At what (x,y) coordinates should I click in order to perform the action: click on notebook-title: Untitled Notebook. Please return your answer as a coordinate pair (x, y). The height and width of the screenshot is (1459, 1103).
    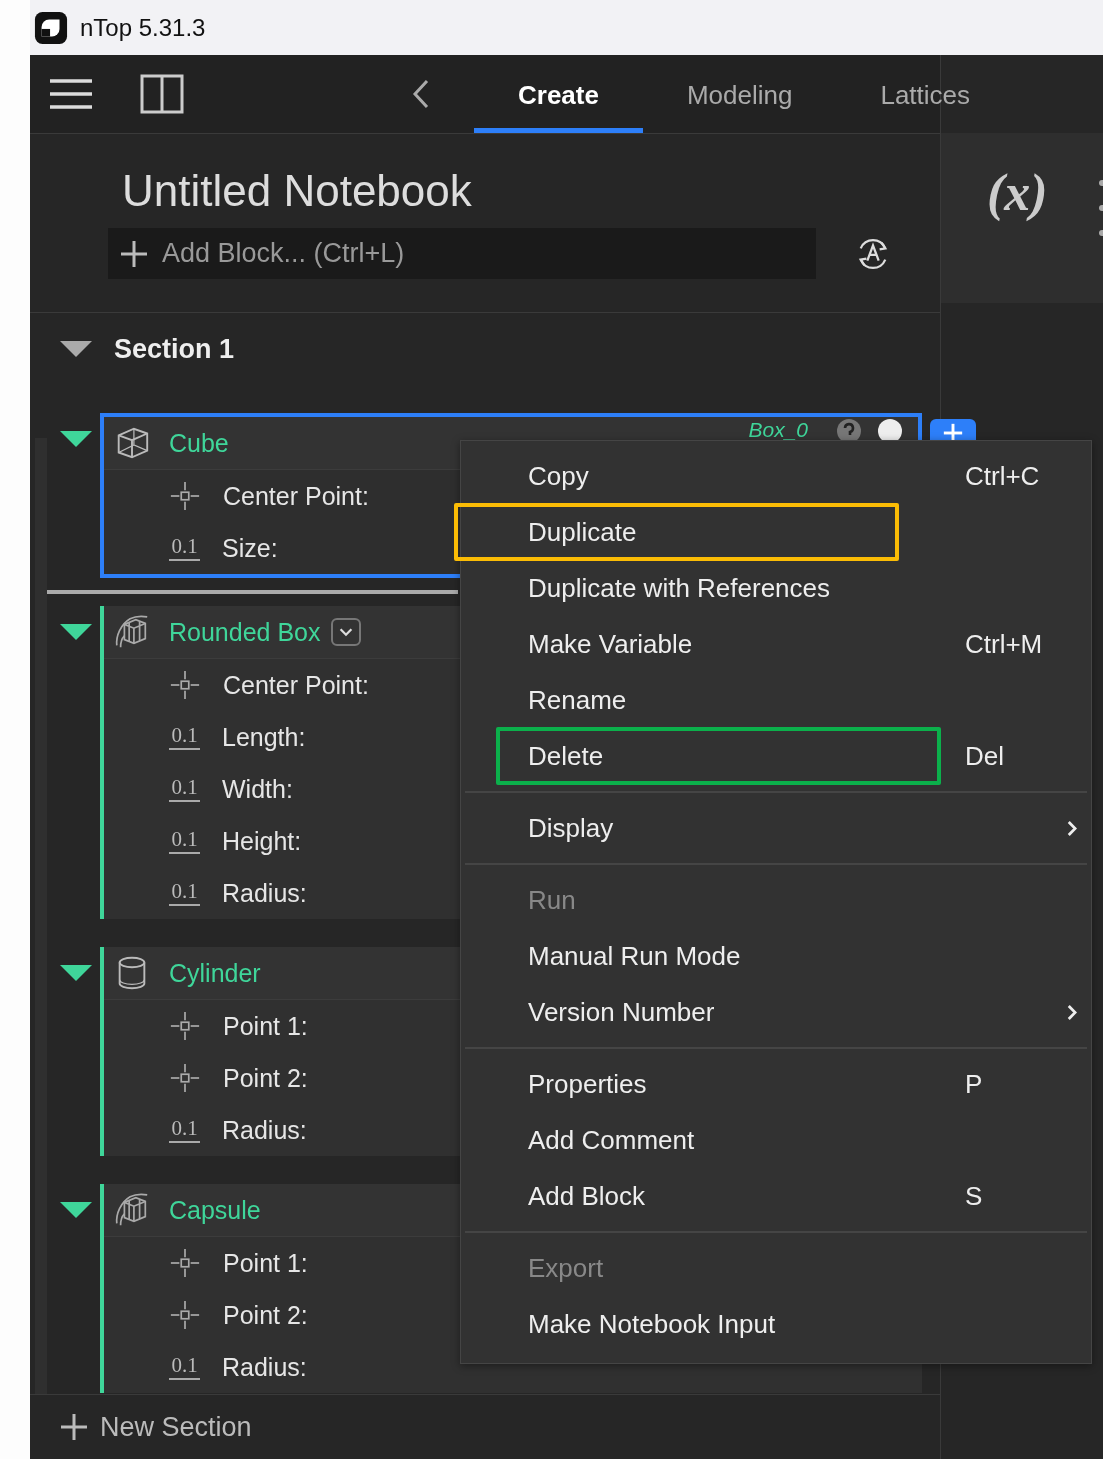
    Looking at the image, I should click on (297, 191).